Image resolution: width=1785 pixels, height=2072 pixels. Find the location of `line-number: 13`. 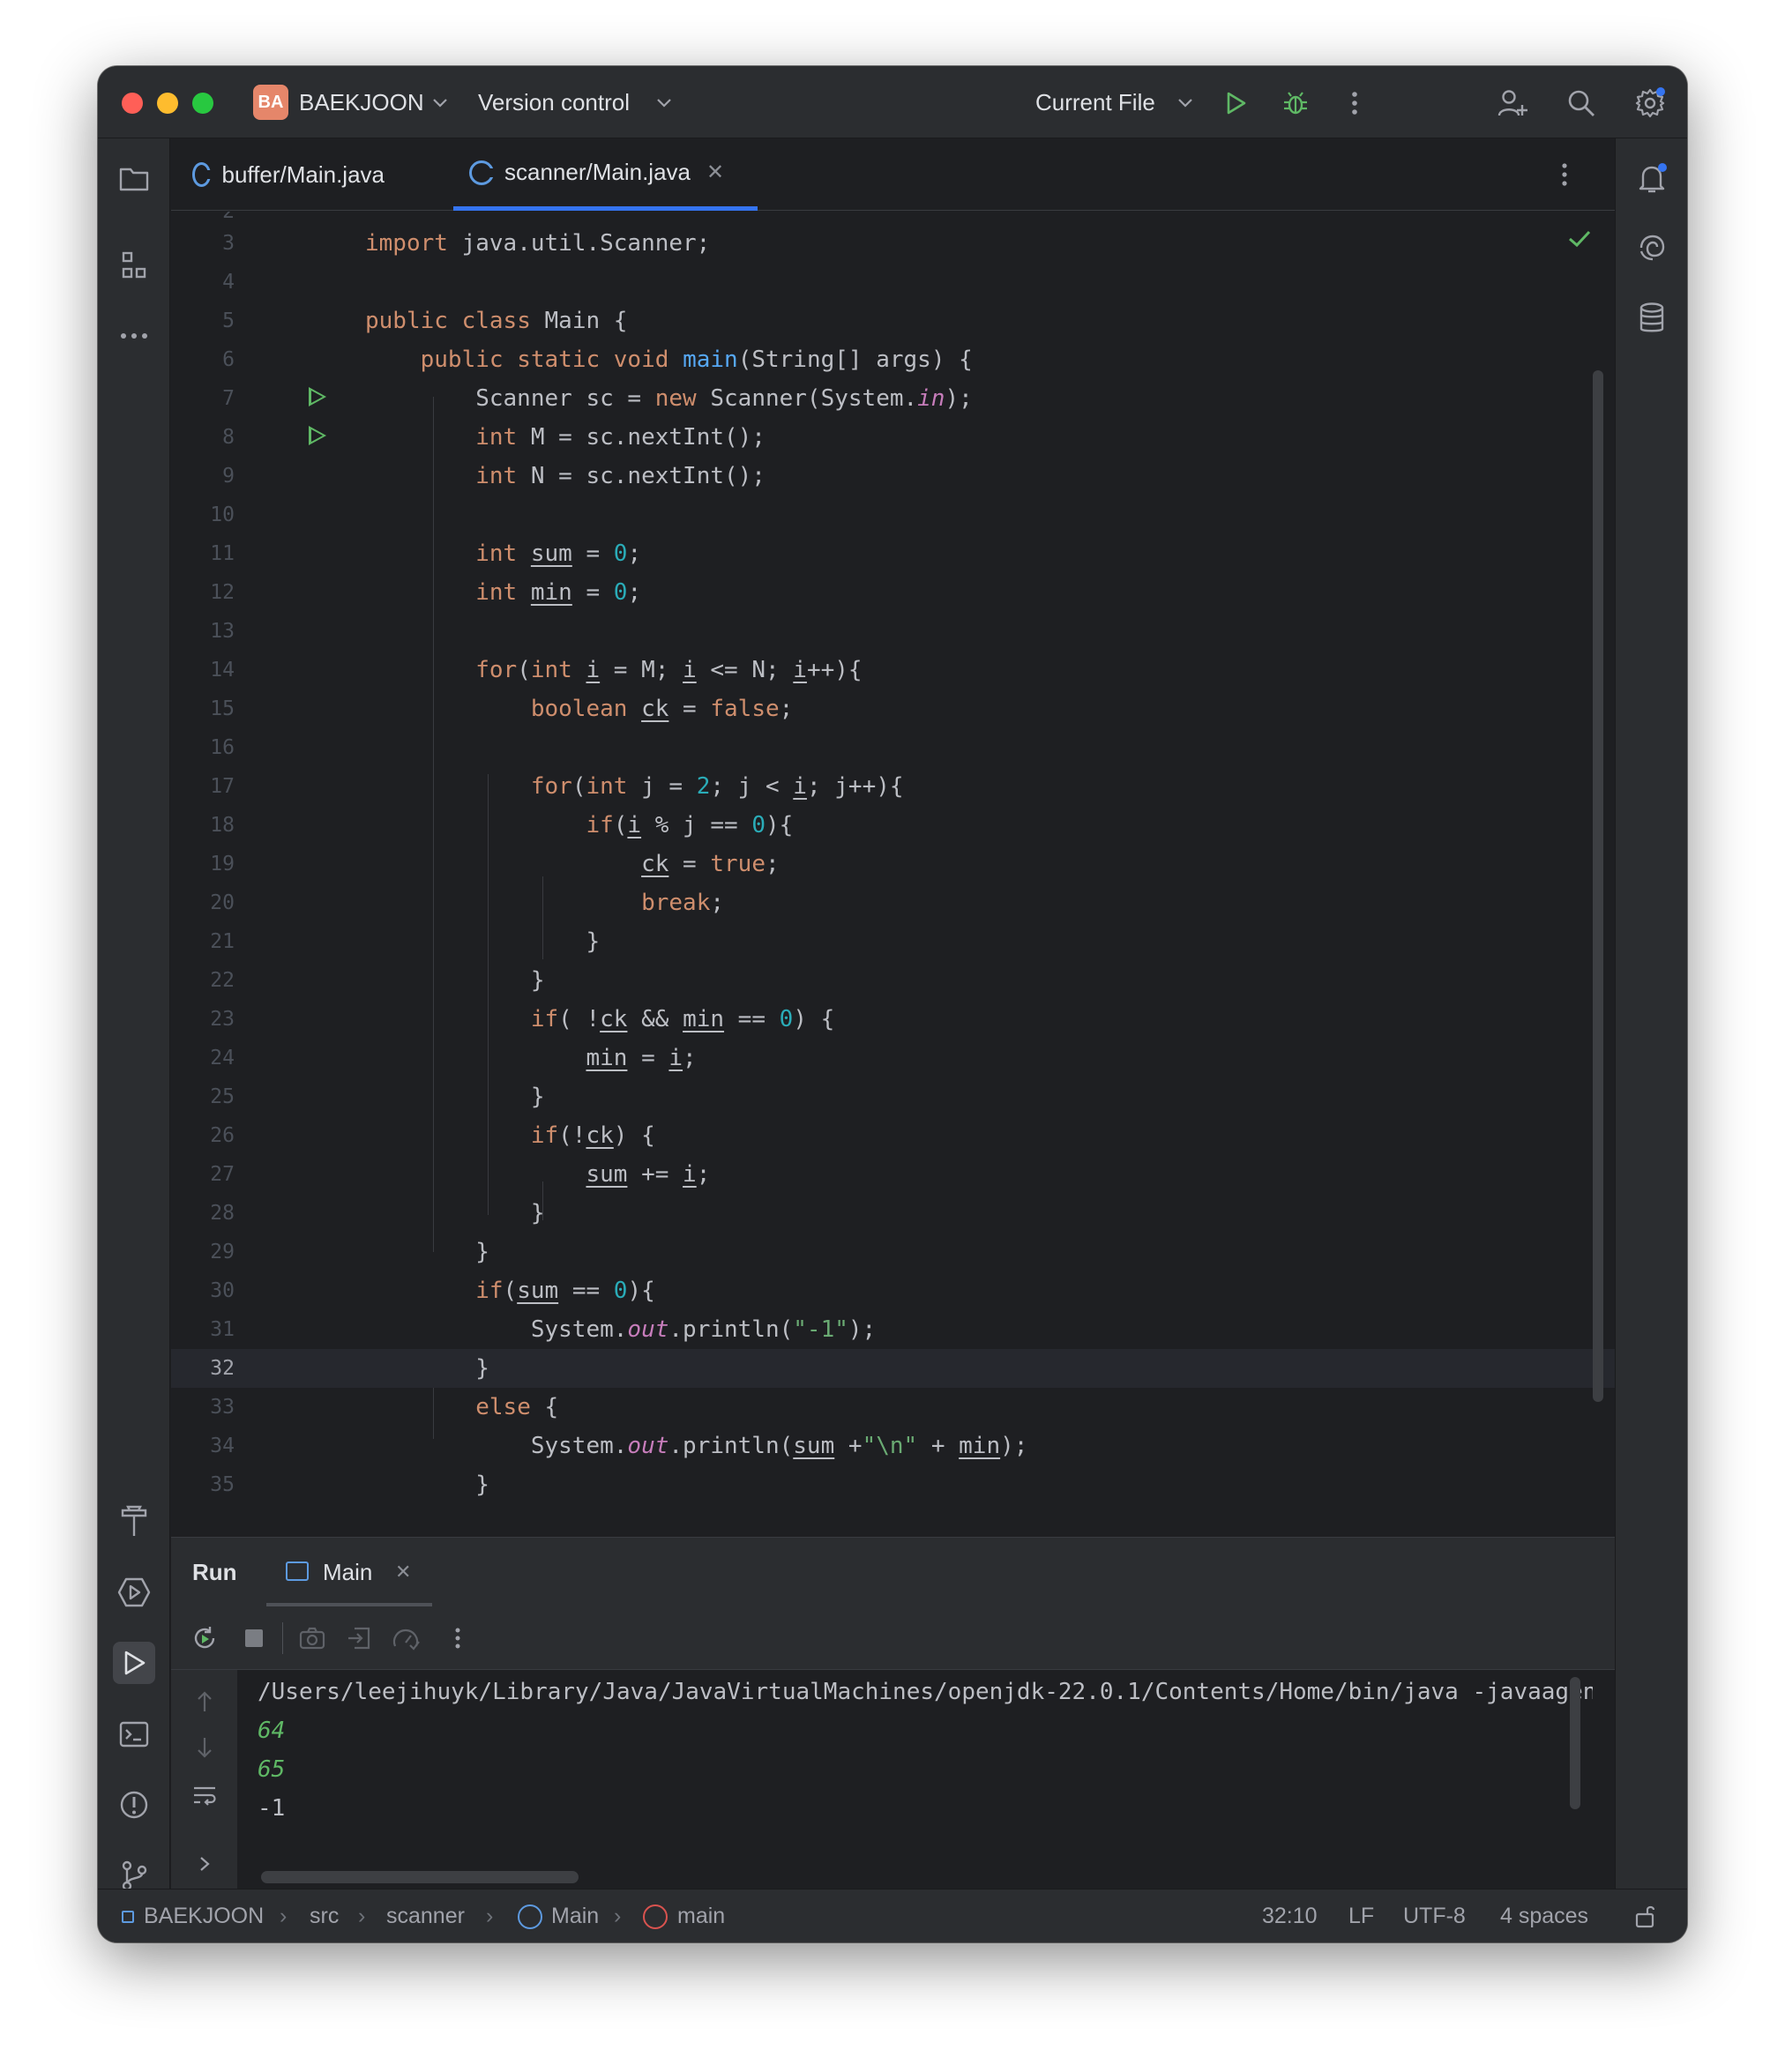

line-number: 13 is located at coordinates (203, 631).